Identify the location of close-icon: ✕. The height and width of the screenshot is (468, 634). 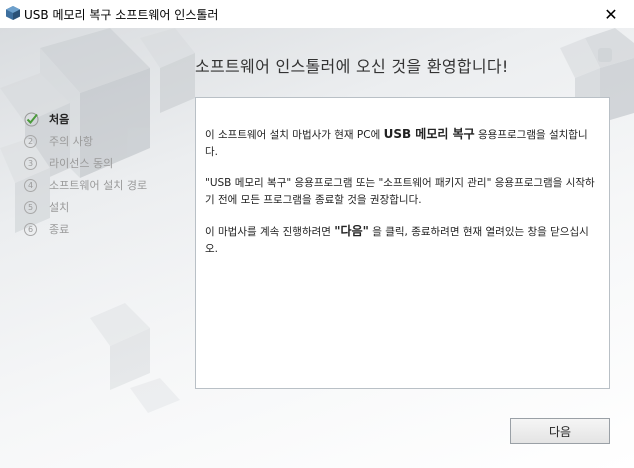
(611, 14).